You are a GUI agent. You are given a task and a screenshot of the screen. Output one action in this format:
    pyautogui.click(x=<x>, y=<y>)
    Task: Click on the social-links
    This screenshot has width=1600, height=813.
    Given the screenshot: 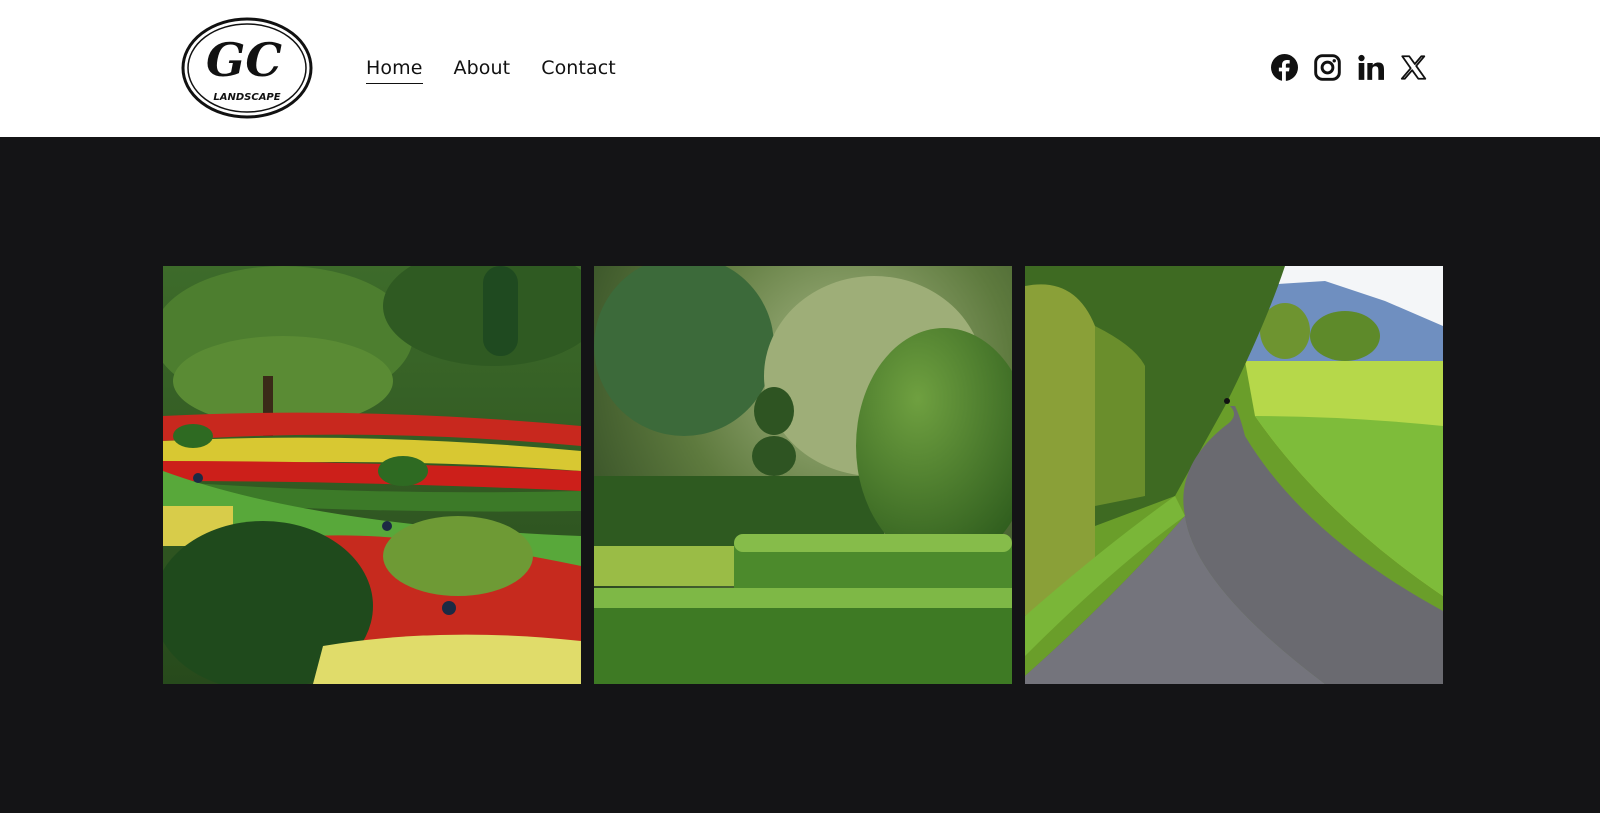 What is the action you would take?
    pyautogui.click(x=1349, y=67)
    